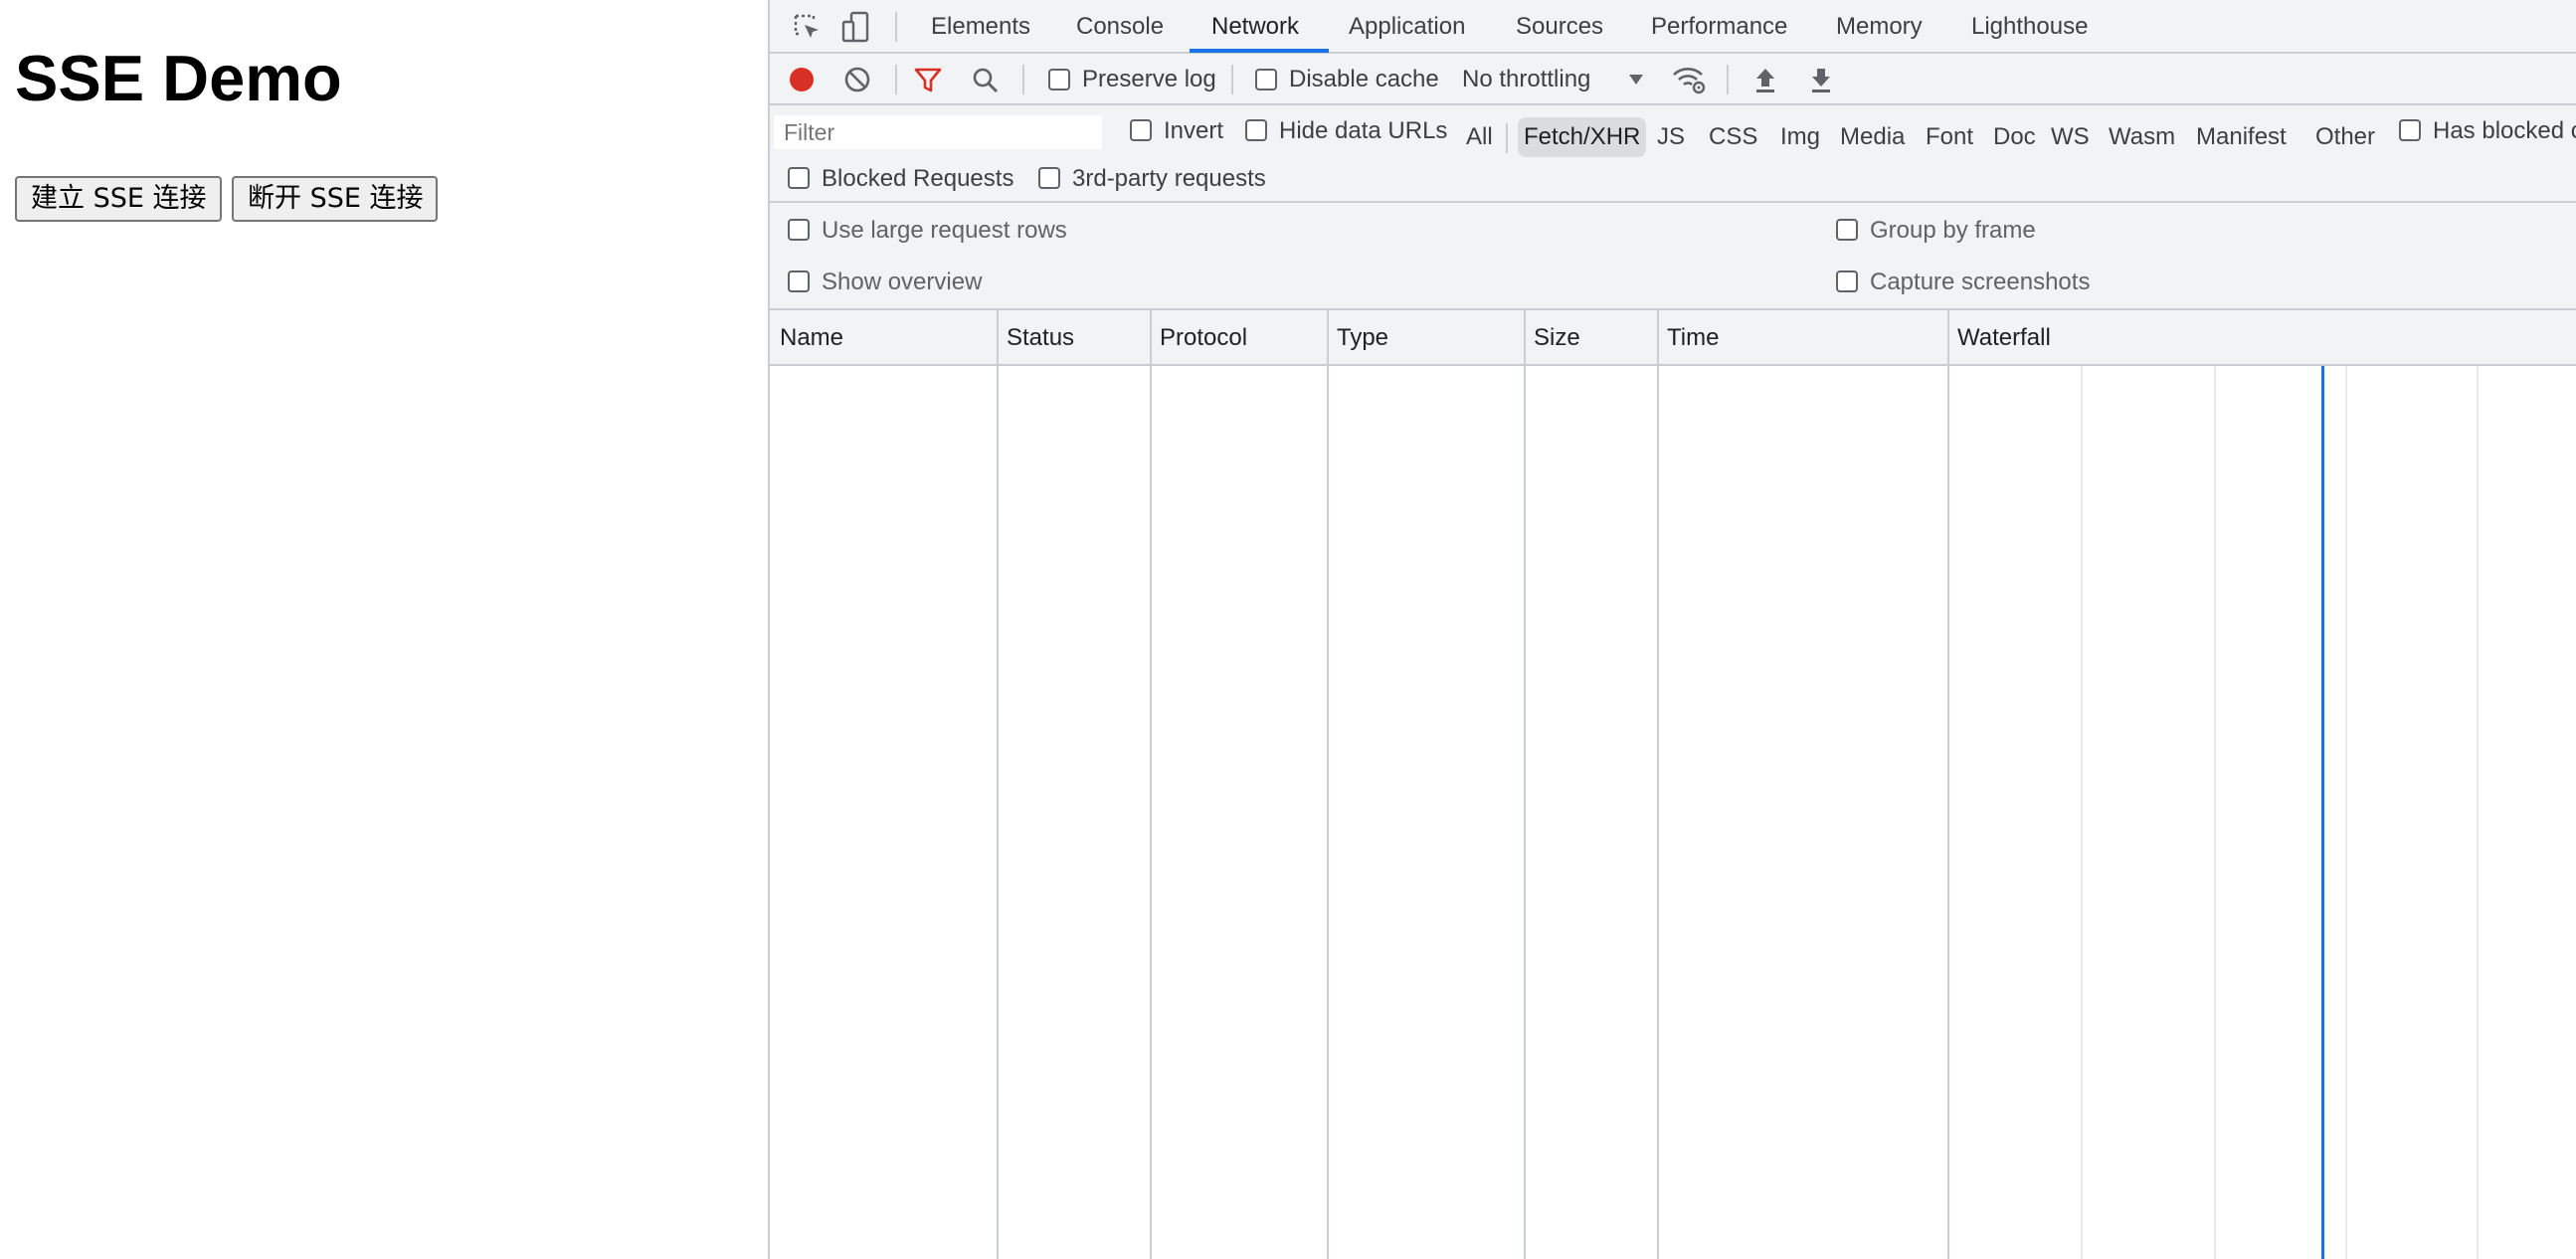 The image size is (2576, 1259). I want to click on connect-sse-button: 建立 SSE 连接, so click(118, 199).